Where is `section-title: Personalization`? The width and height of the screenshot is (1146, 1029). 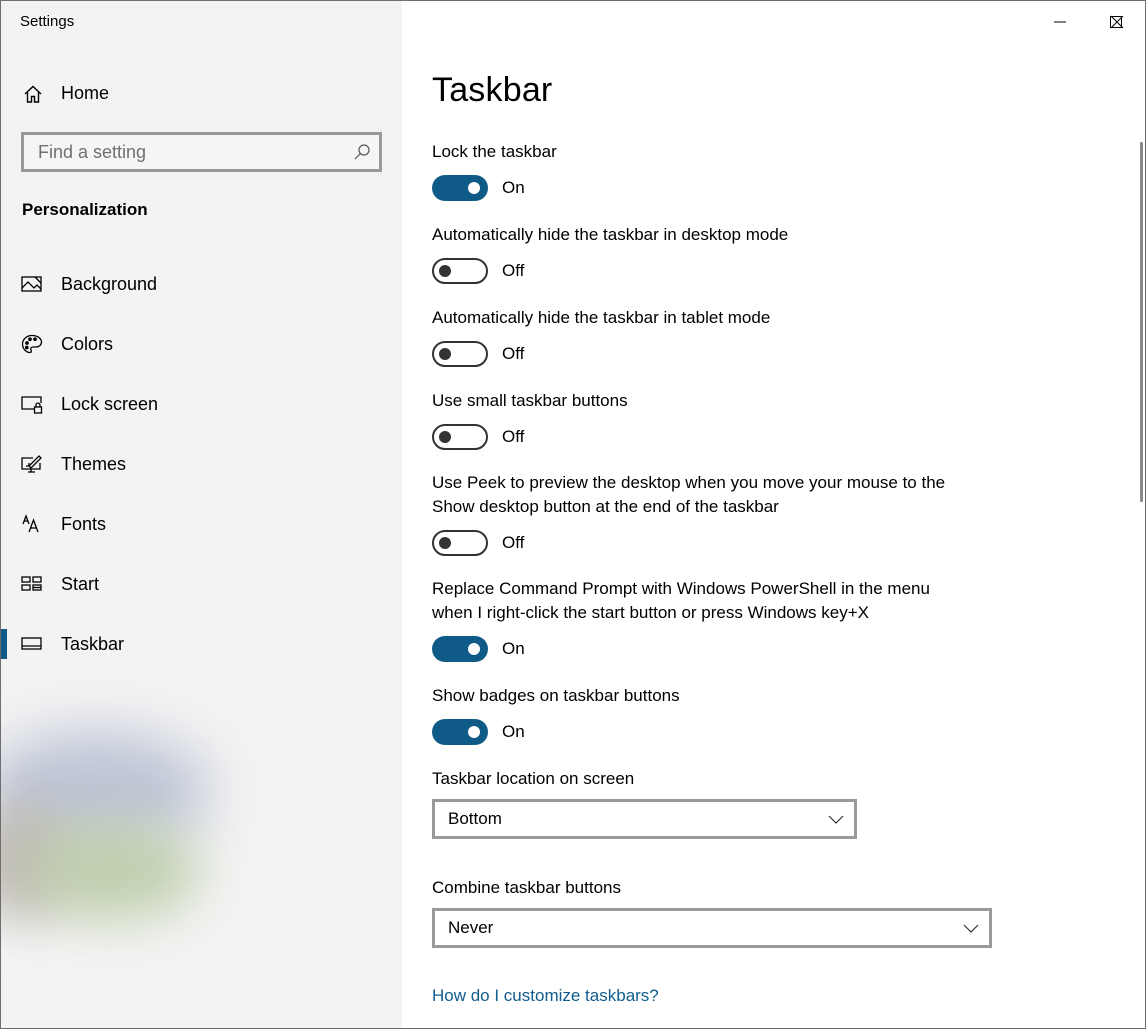 section-title: Personalization is located at coordinates (85, 209).